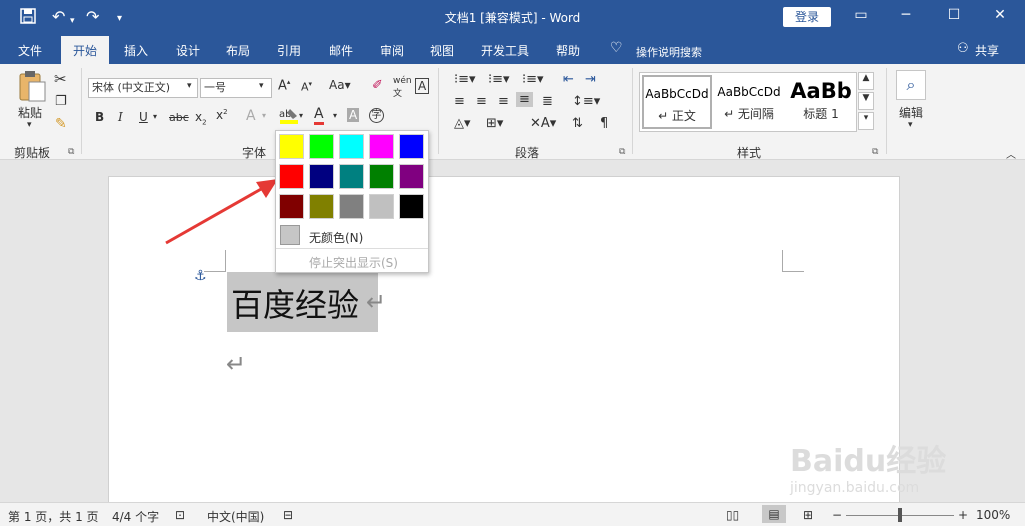  What do you see at coordinates (568, 50) in the screenshot?
I see `tab-help: 帮助` at bounding box center [568, 50].